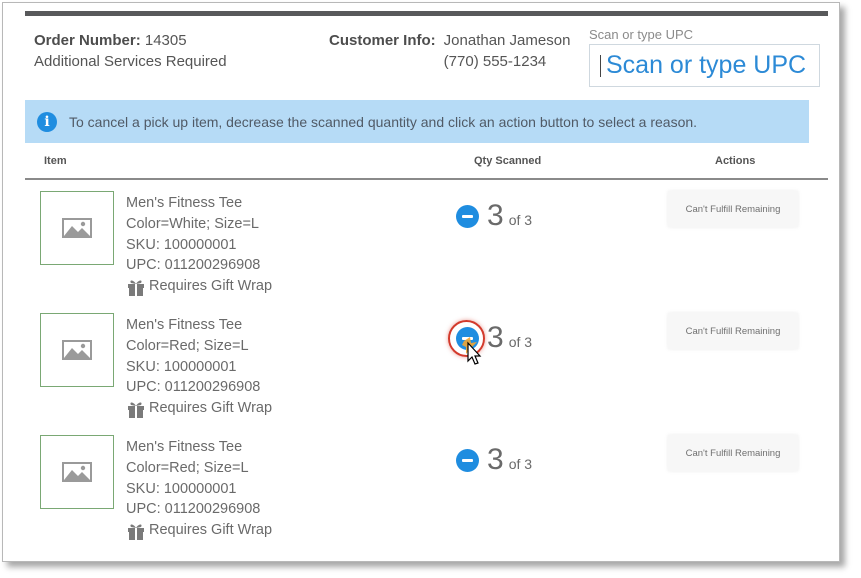 The width and height of the screenshot is (861, 578). Describe the element at coordinates (130, 61) in the screenshot. I see `order-note: Additional Services Required` at that location.